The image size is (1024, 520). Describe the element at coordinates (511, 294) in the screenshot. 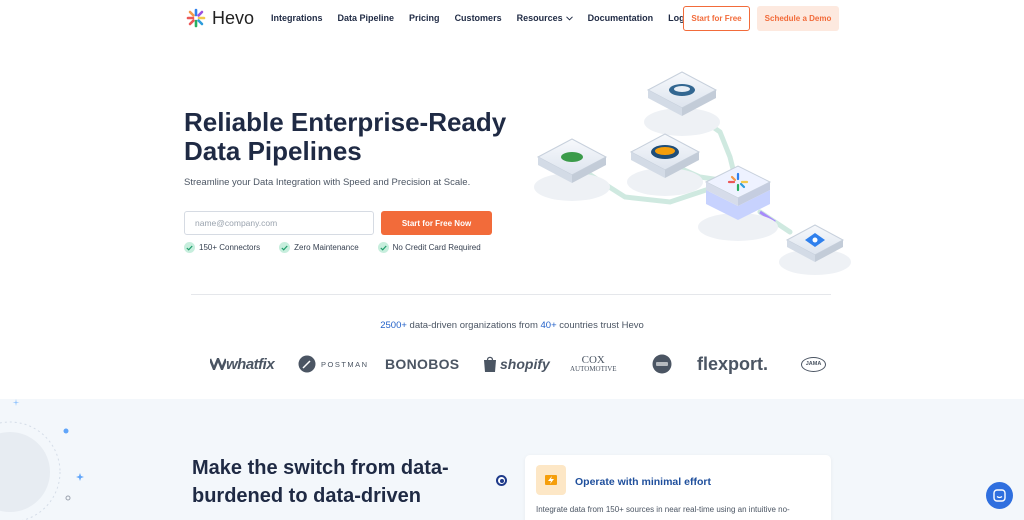

I see `hero-divider` at that location.